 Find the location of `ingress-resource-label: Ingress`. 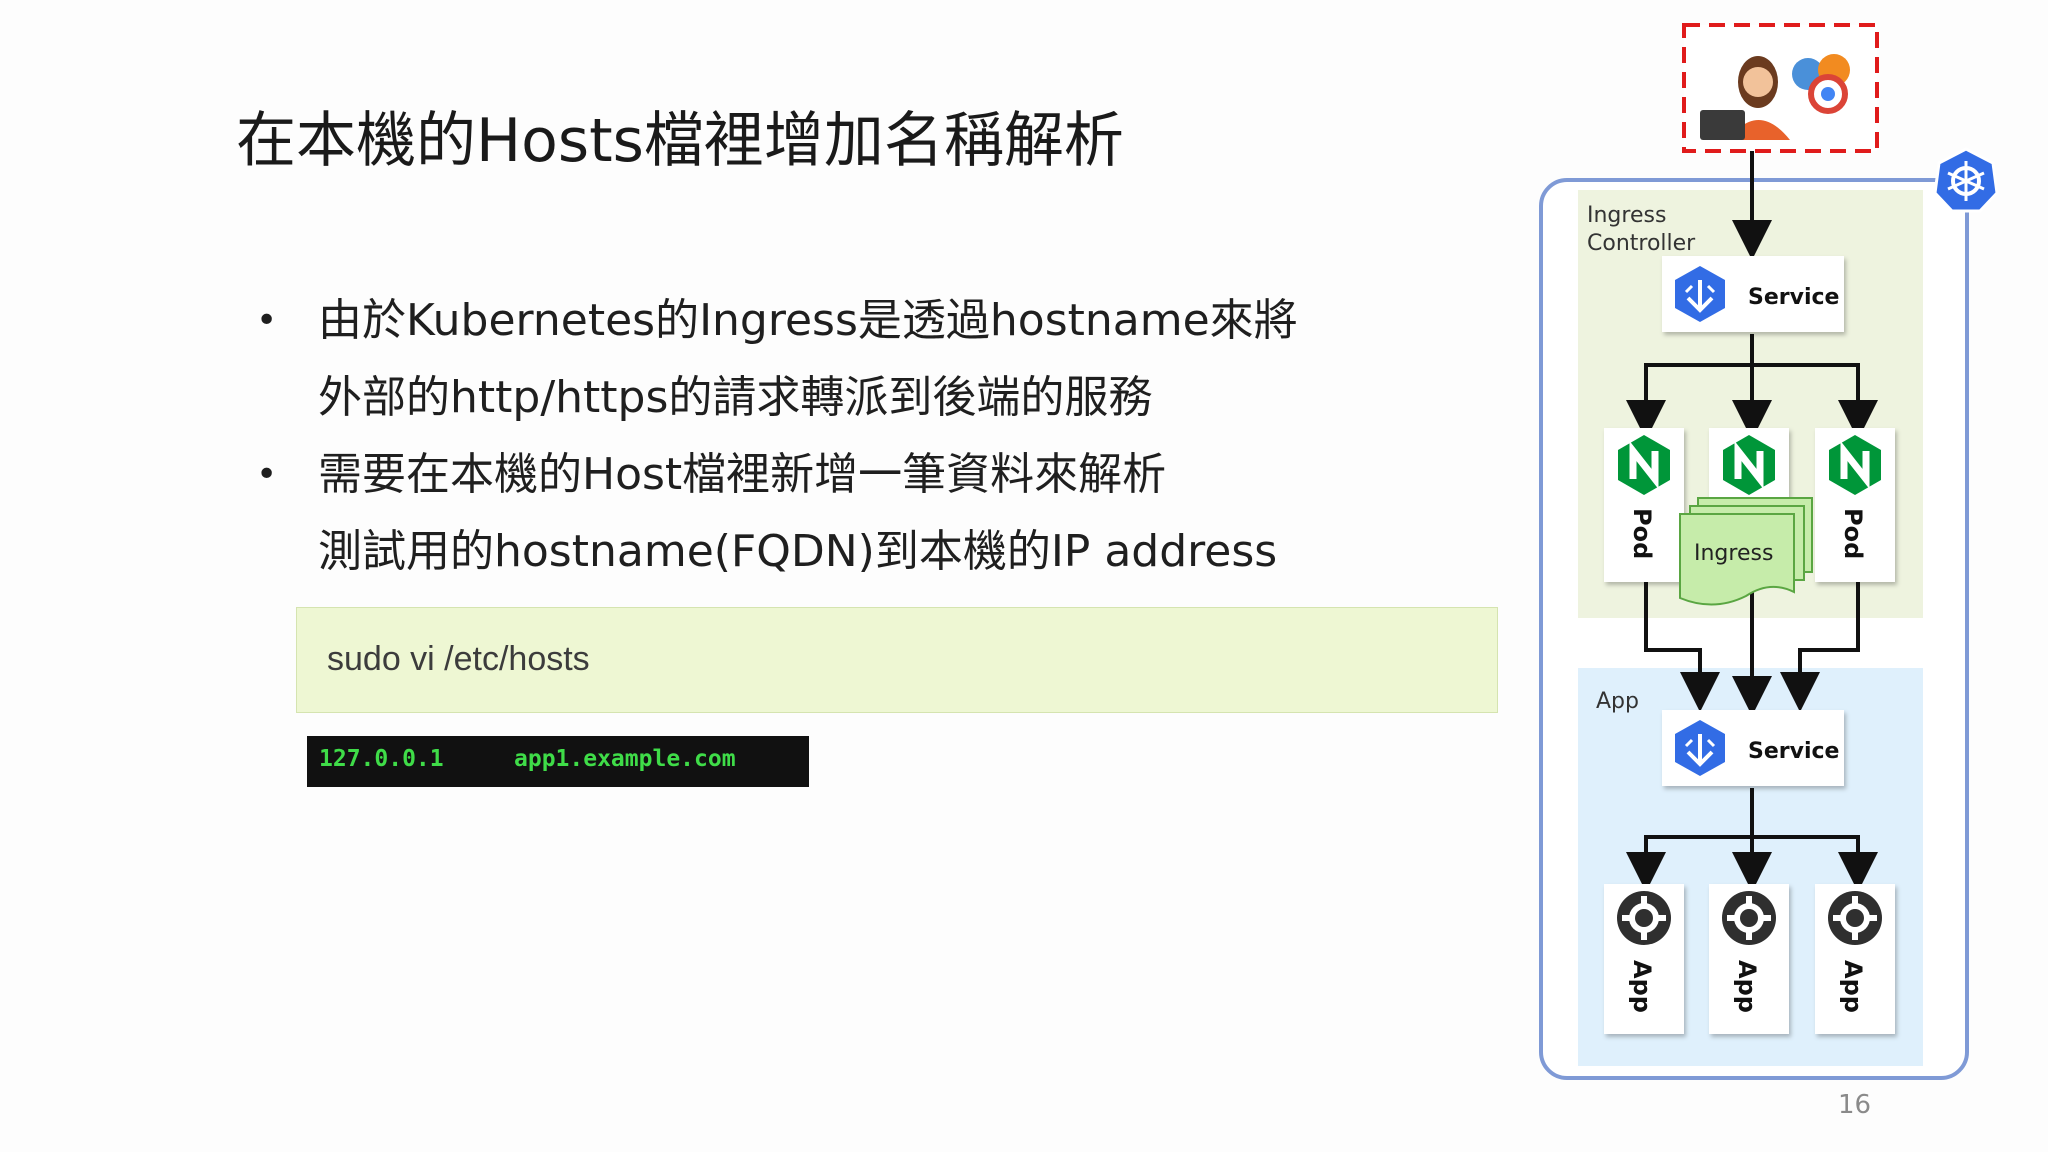

ingress-resource-label: Ingress is located at coordinates (1733, 553).